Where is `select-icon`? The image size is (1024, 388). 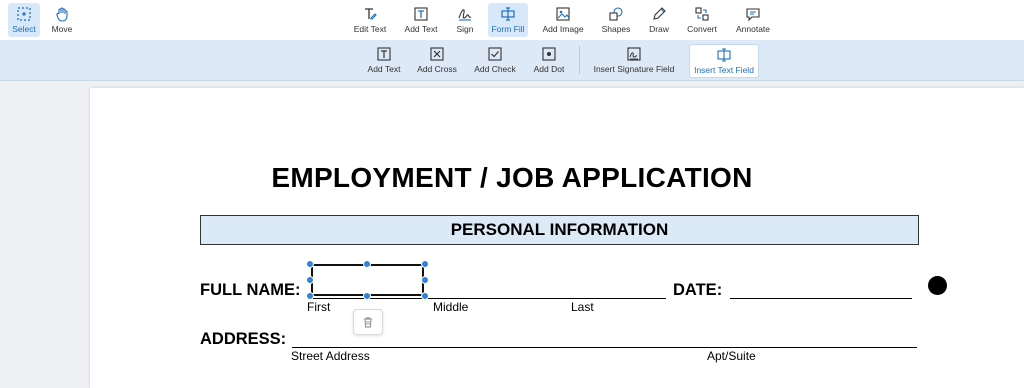 select-icon is located at coordinates (24, 14).